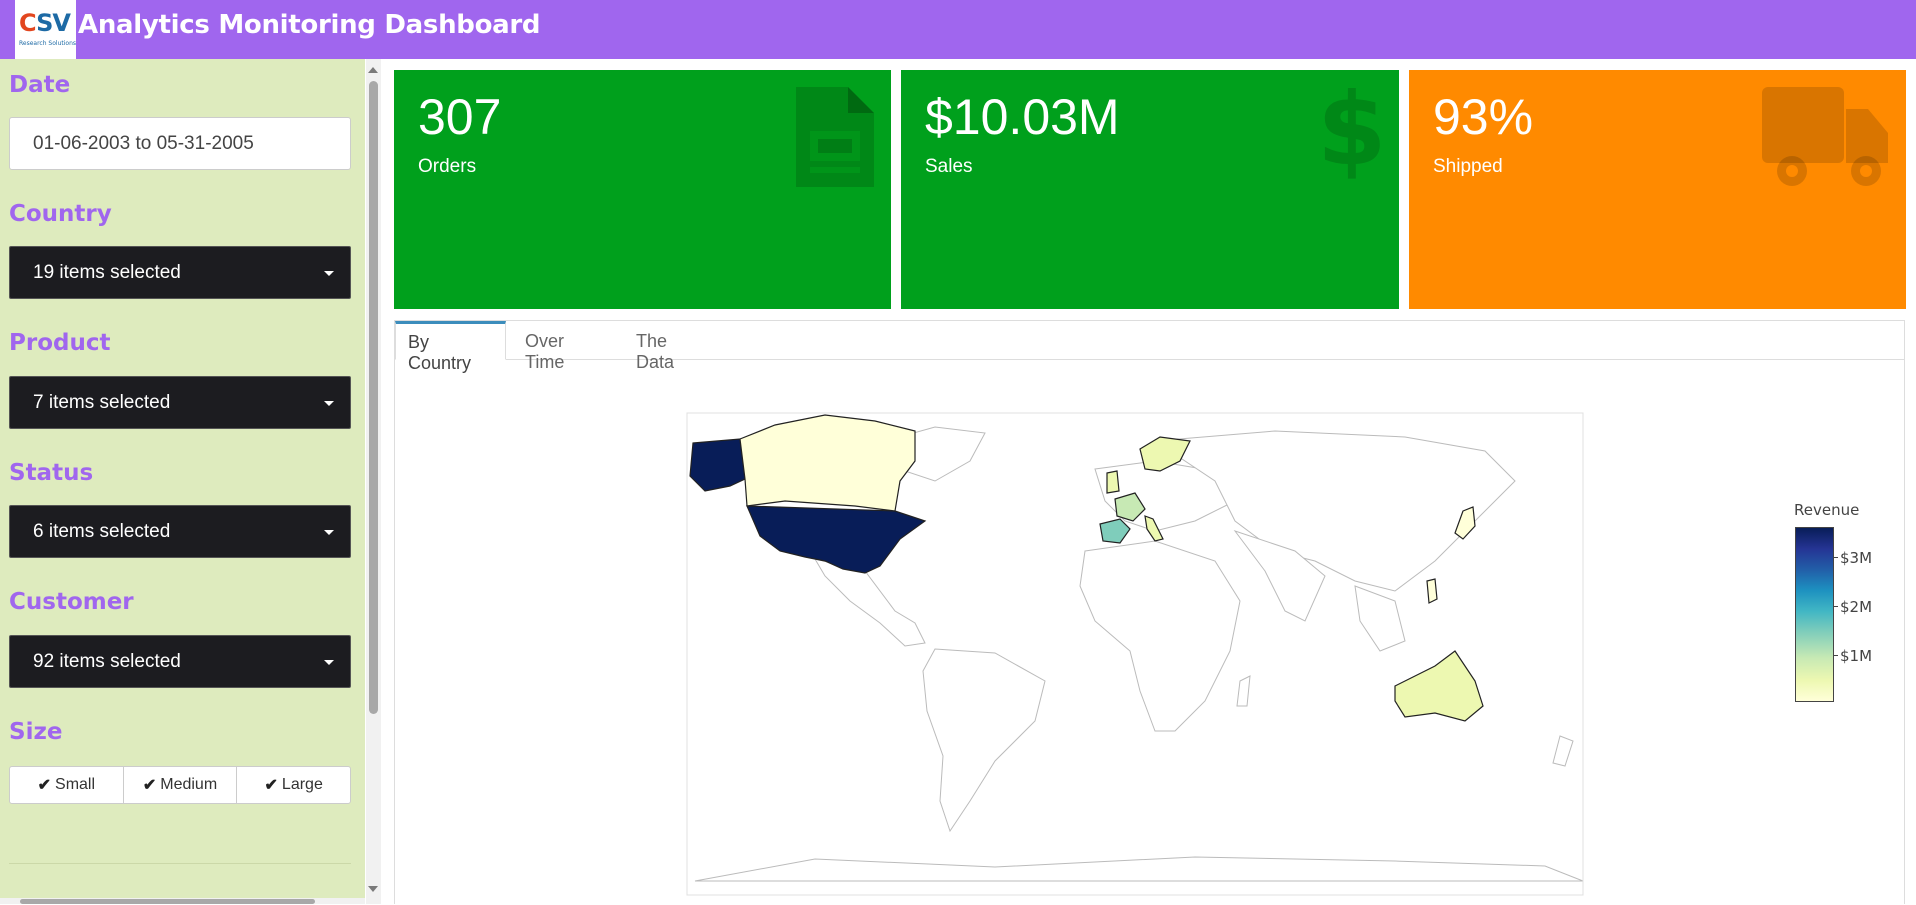  Describe the element at coordinates (40, 85) in the screenshot. I see `date-label: Date` at that location.